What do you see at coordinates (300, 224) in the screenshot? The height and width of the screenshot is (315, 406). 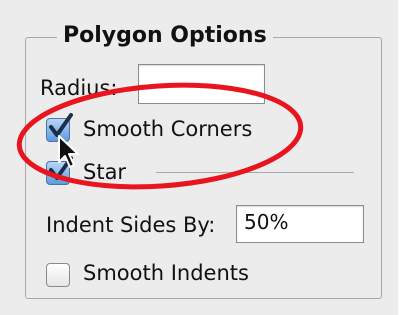 I see `indent-sides-input: 50%` at bounding box center [300, 224].